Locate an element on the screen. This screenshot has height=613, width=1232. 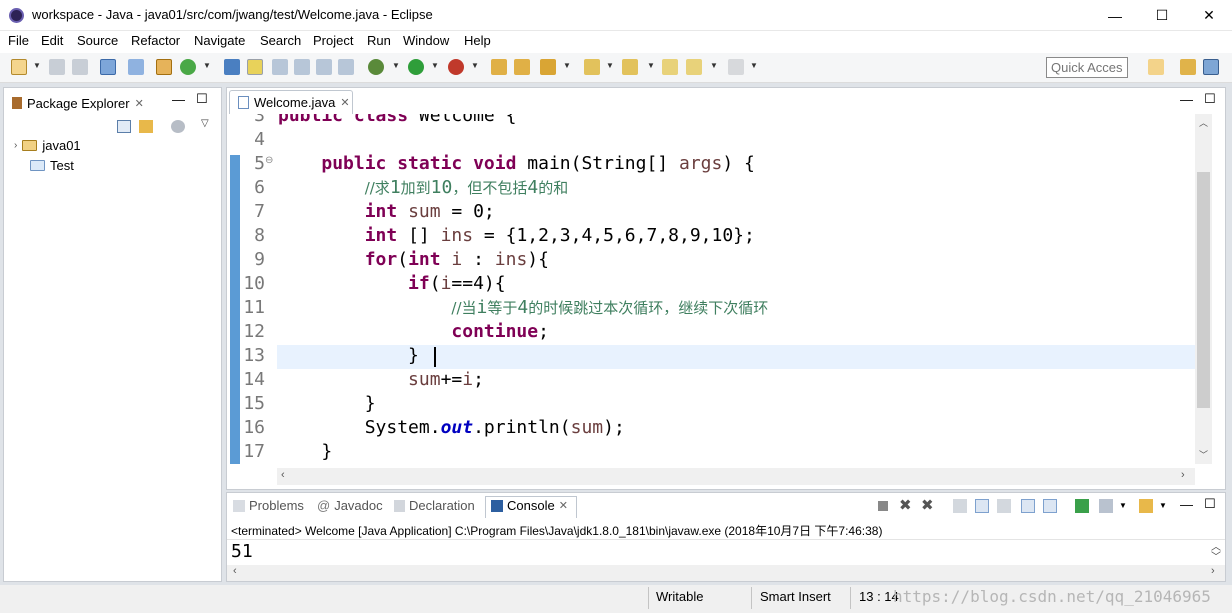
run-dropdown-icon: ▼ is located at coordinates (435, 65).